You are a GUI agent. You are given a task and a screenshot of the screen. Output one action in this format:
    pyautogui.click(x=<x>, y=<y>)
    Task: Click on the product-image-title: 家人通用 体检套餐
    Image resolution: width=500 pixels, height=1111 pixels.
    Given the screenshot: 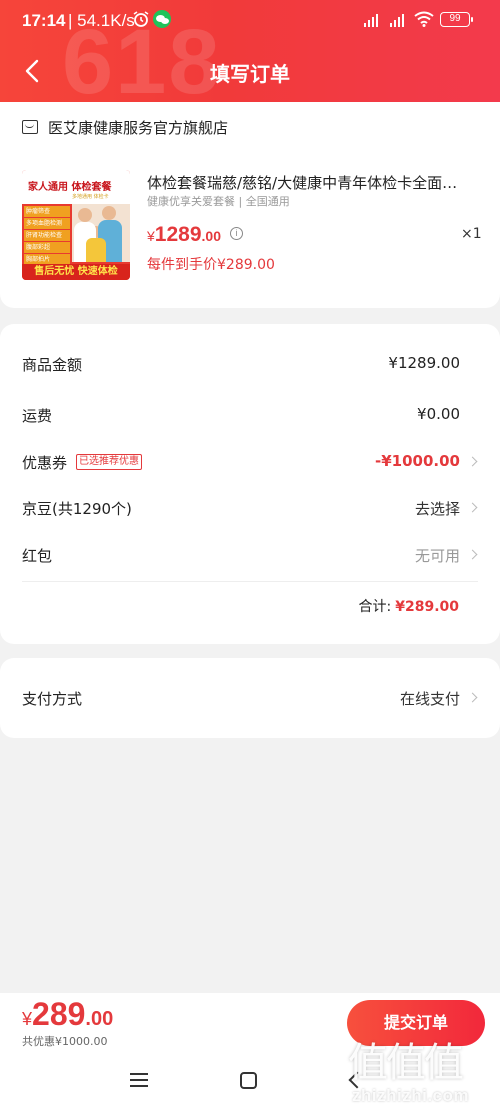 What is the action you would take?
    pyautogui.click(x=70, y=187)
    